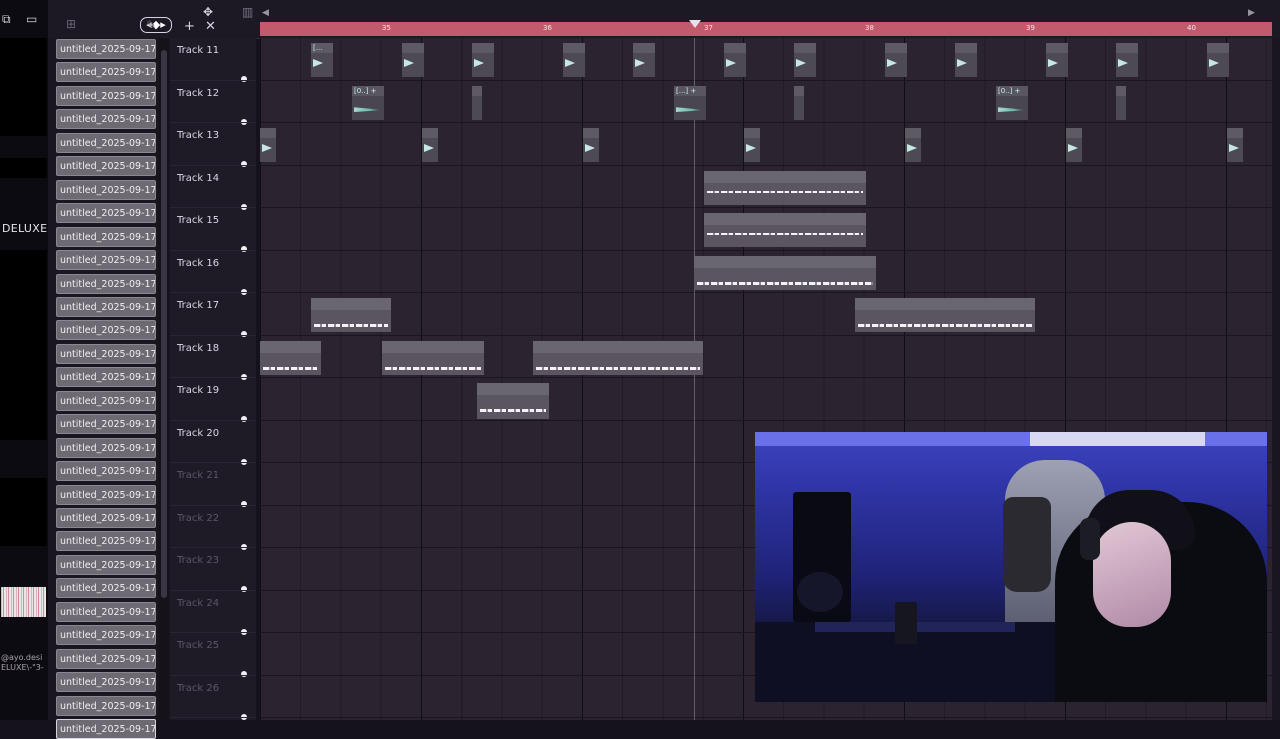 This screenshot has height=739, width=1280. What do you see at coordinates (198, 50) in the screenshot?
I see `track-name: Track 11` at bounding box center [198, 50].